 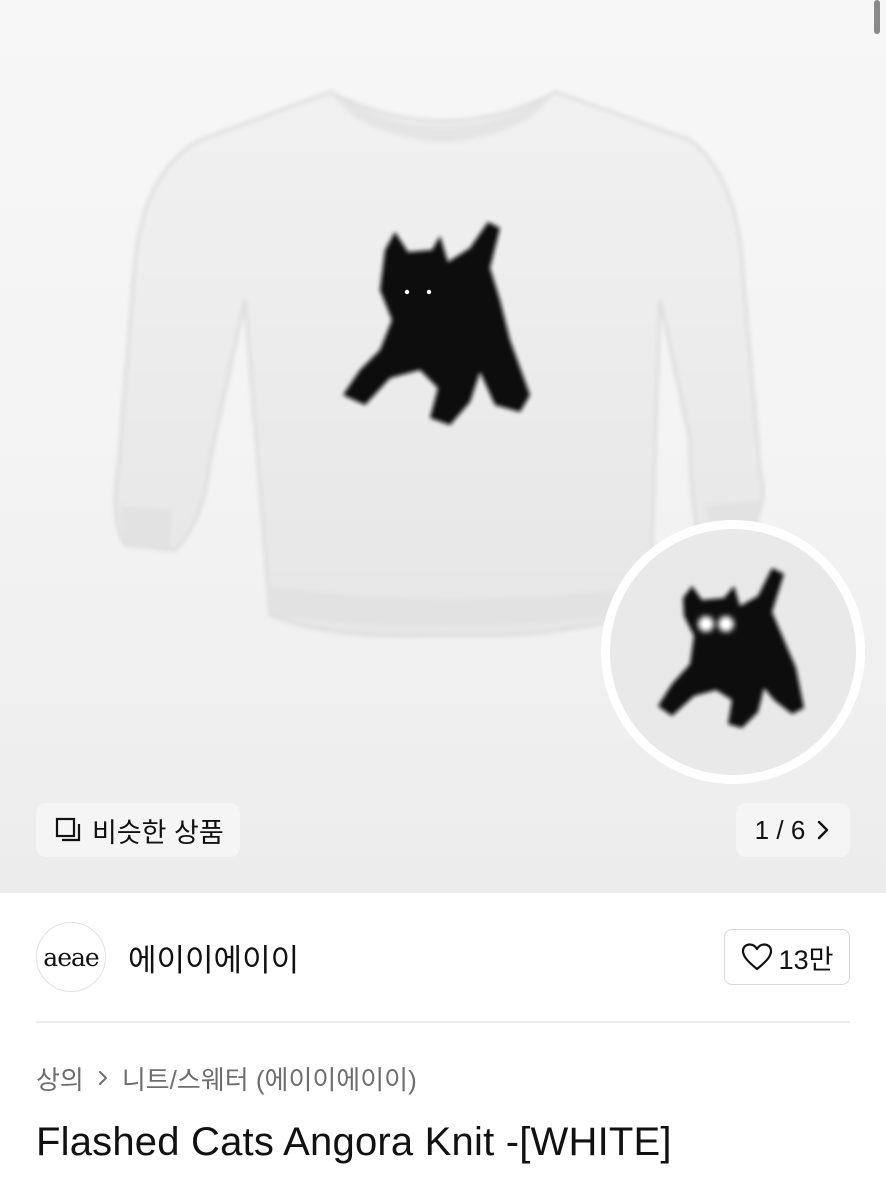 I want to click on detail-zoom-circle, so click(x=733, y=652).